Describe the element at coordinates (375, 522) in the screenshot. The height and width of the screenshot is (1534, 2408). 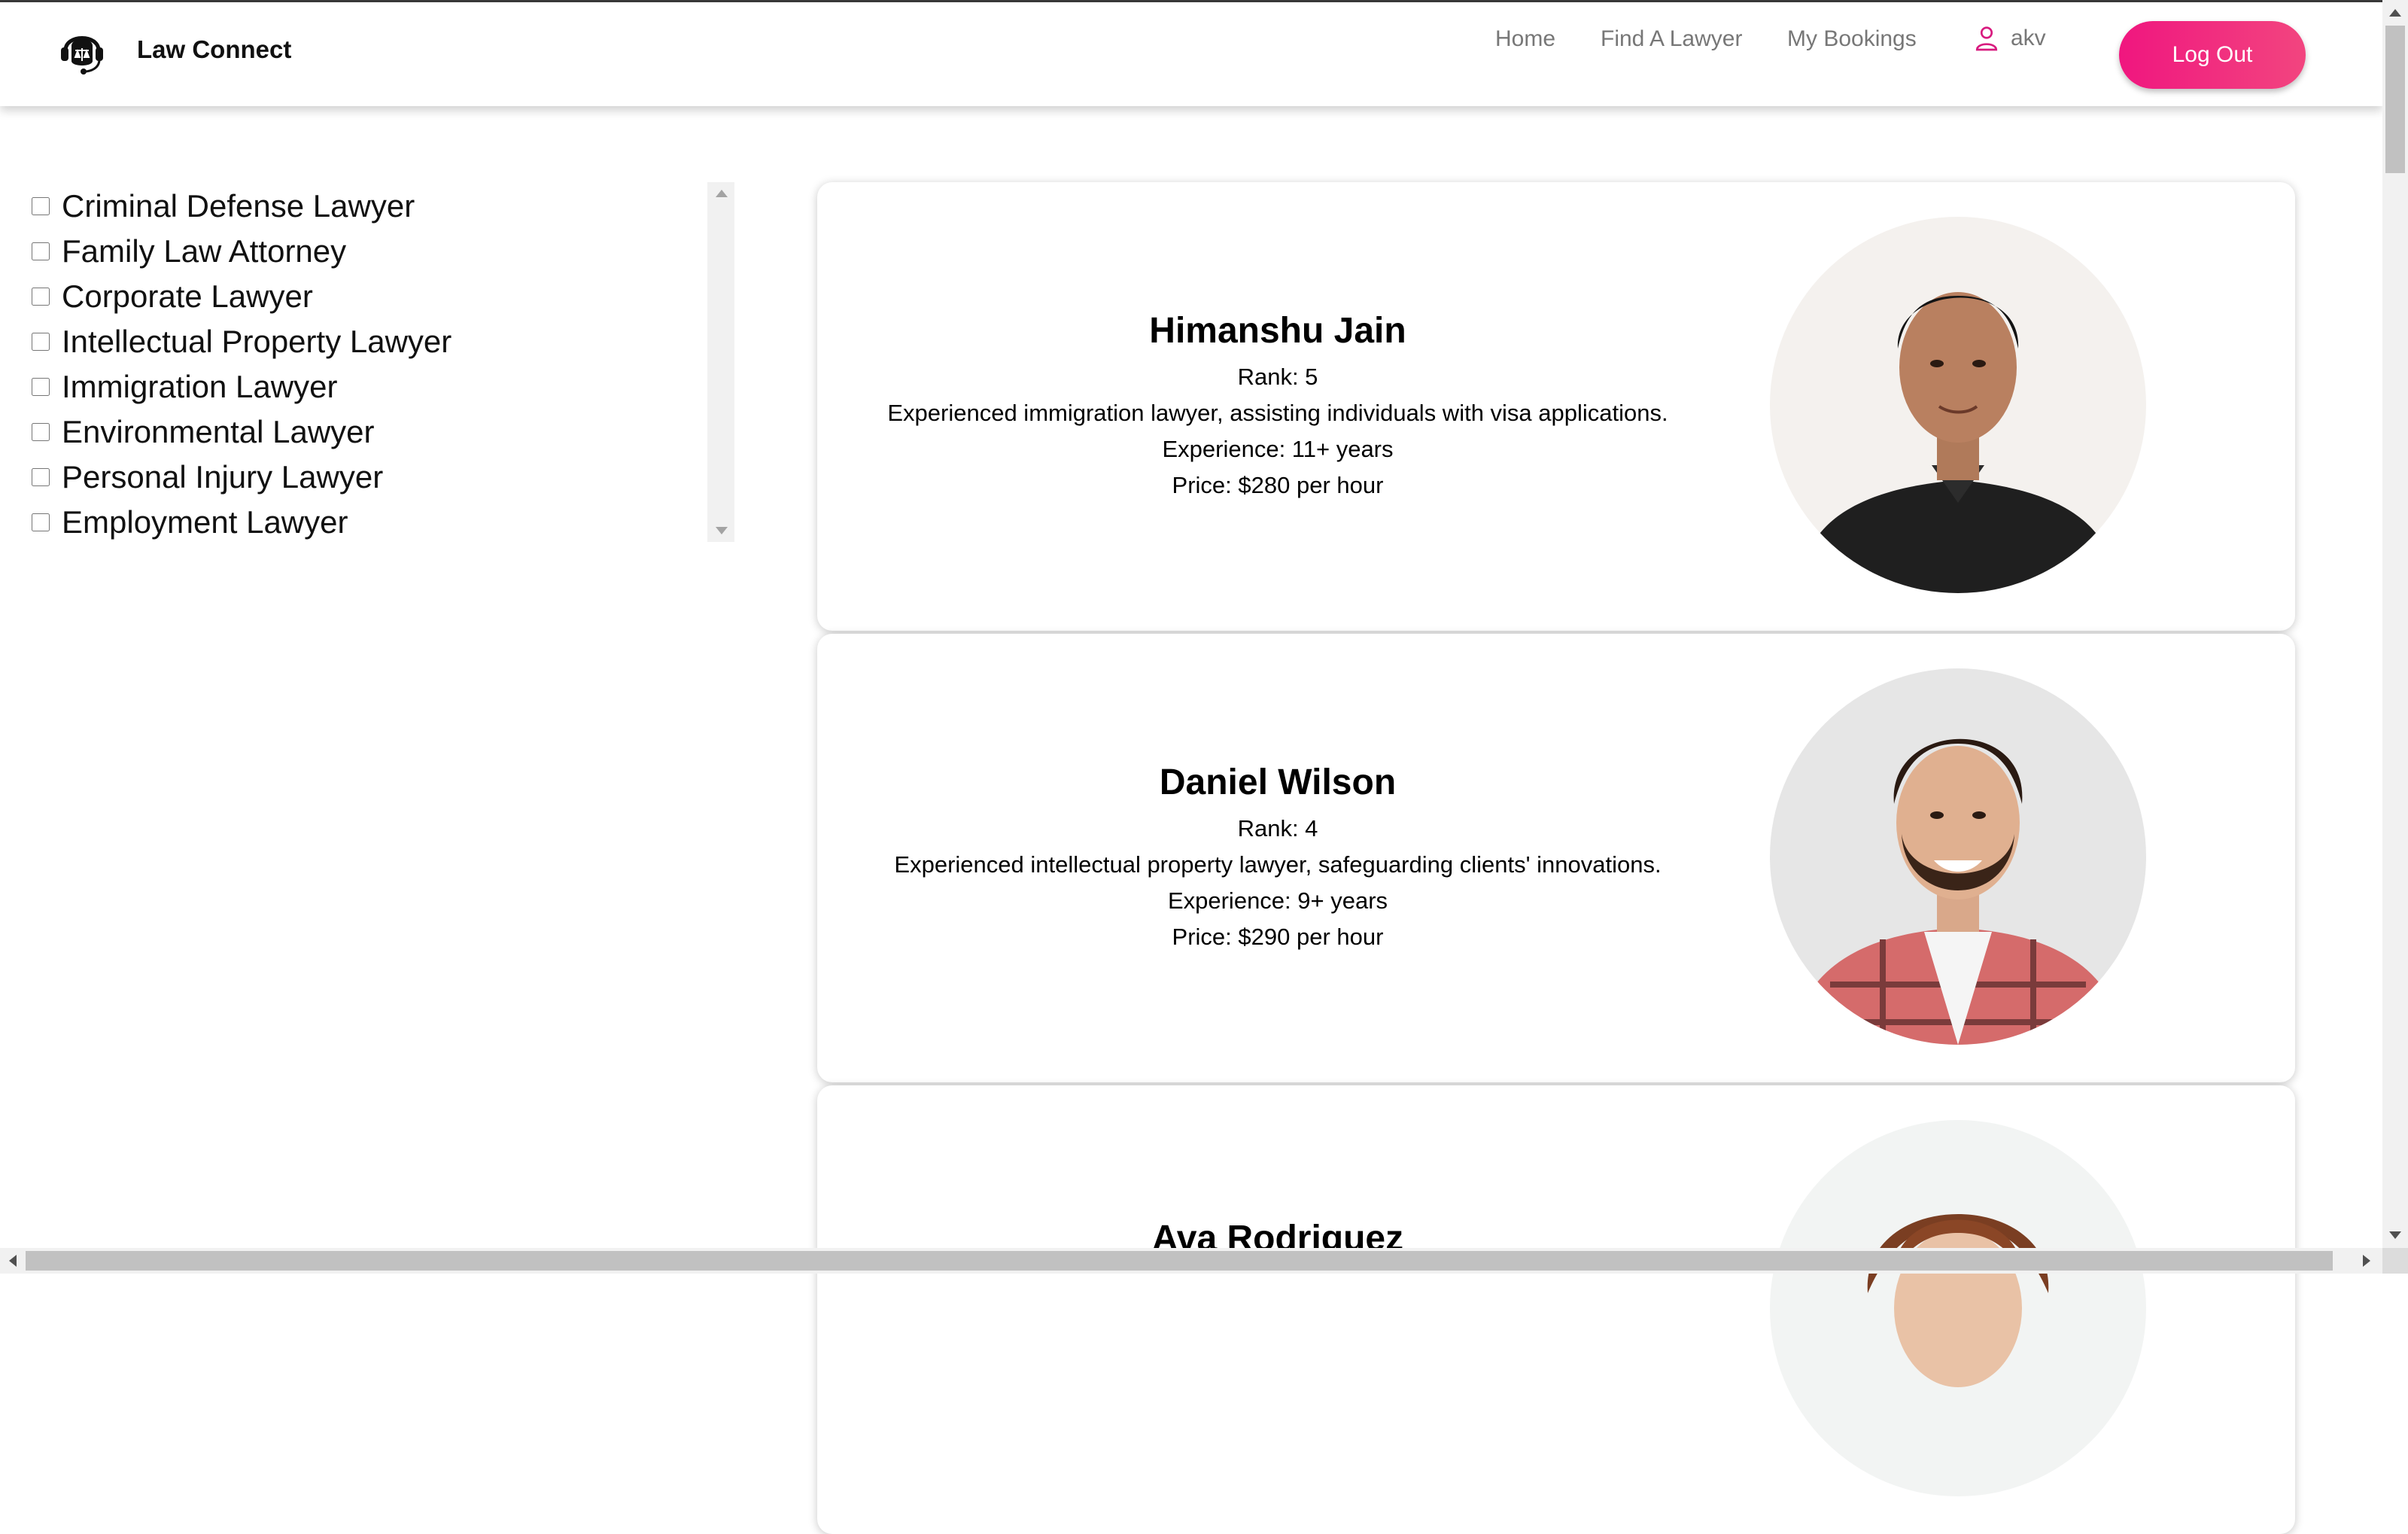
I see `filter-item-employment: Employment Lawyer` at that location.